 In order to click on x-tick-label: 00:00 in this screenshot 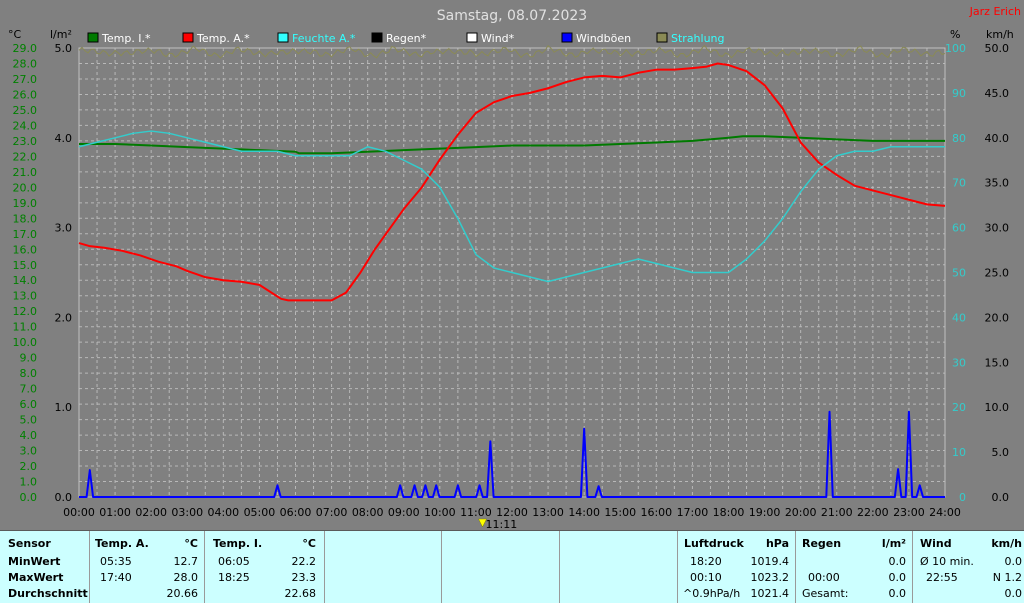, I will do `click(79, 512)`.